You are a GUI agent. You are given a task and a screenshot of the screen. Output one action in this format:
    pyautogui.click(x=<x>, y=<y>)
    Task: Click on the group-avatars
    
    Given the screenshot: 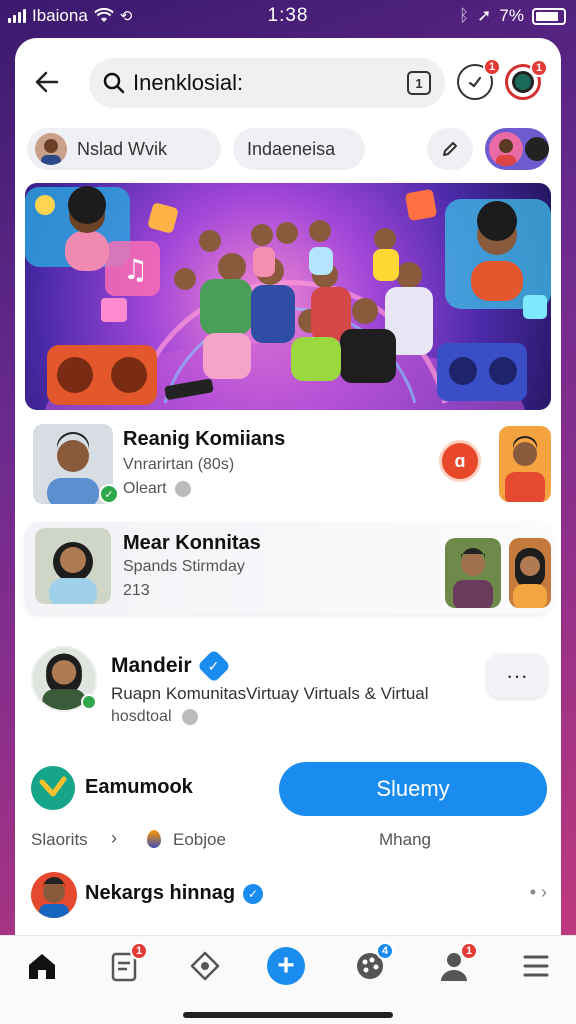 What is the action you would take?
    pyautogui.click(x=517, y=149)
    